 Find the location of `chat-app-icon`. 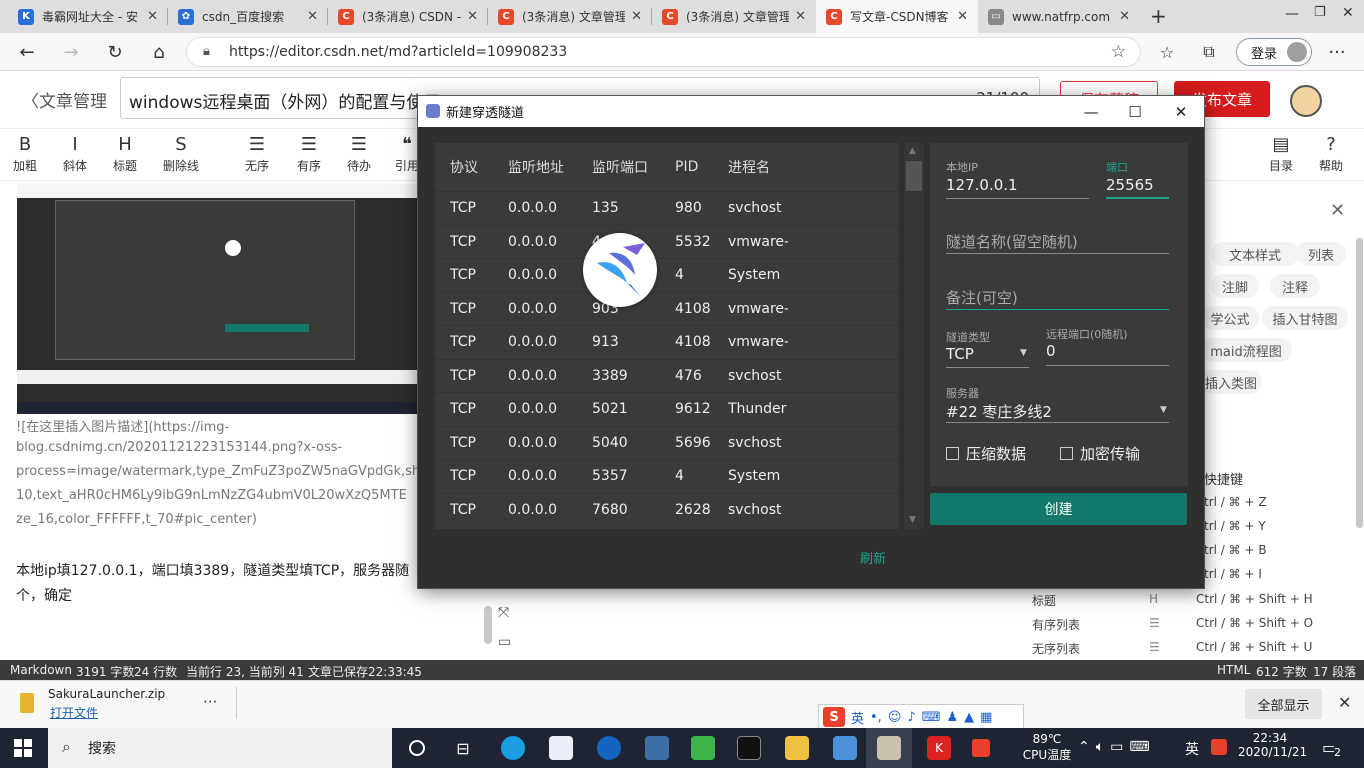

chat-app-icon is located at coordinates (609, 748).